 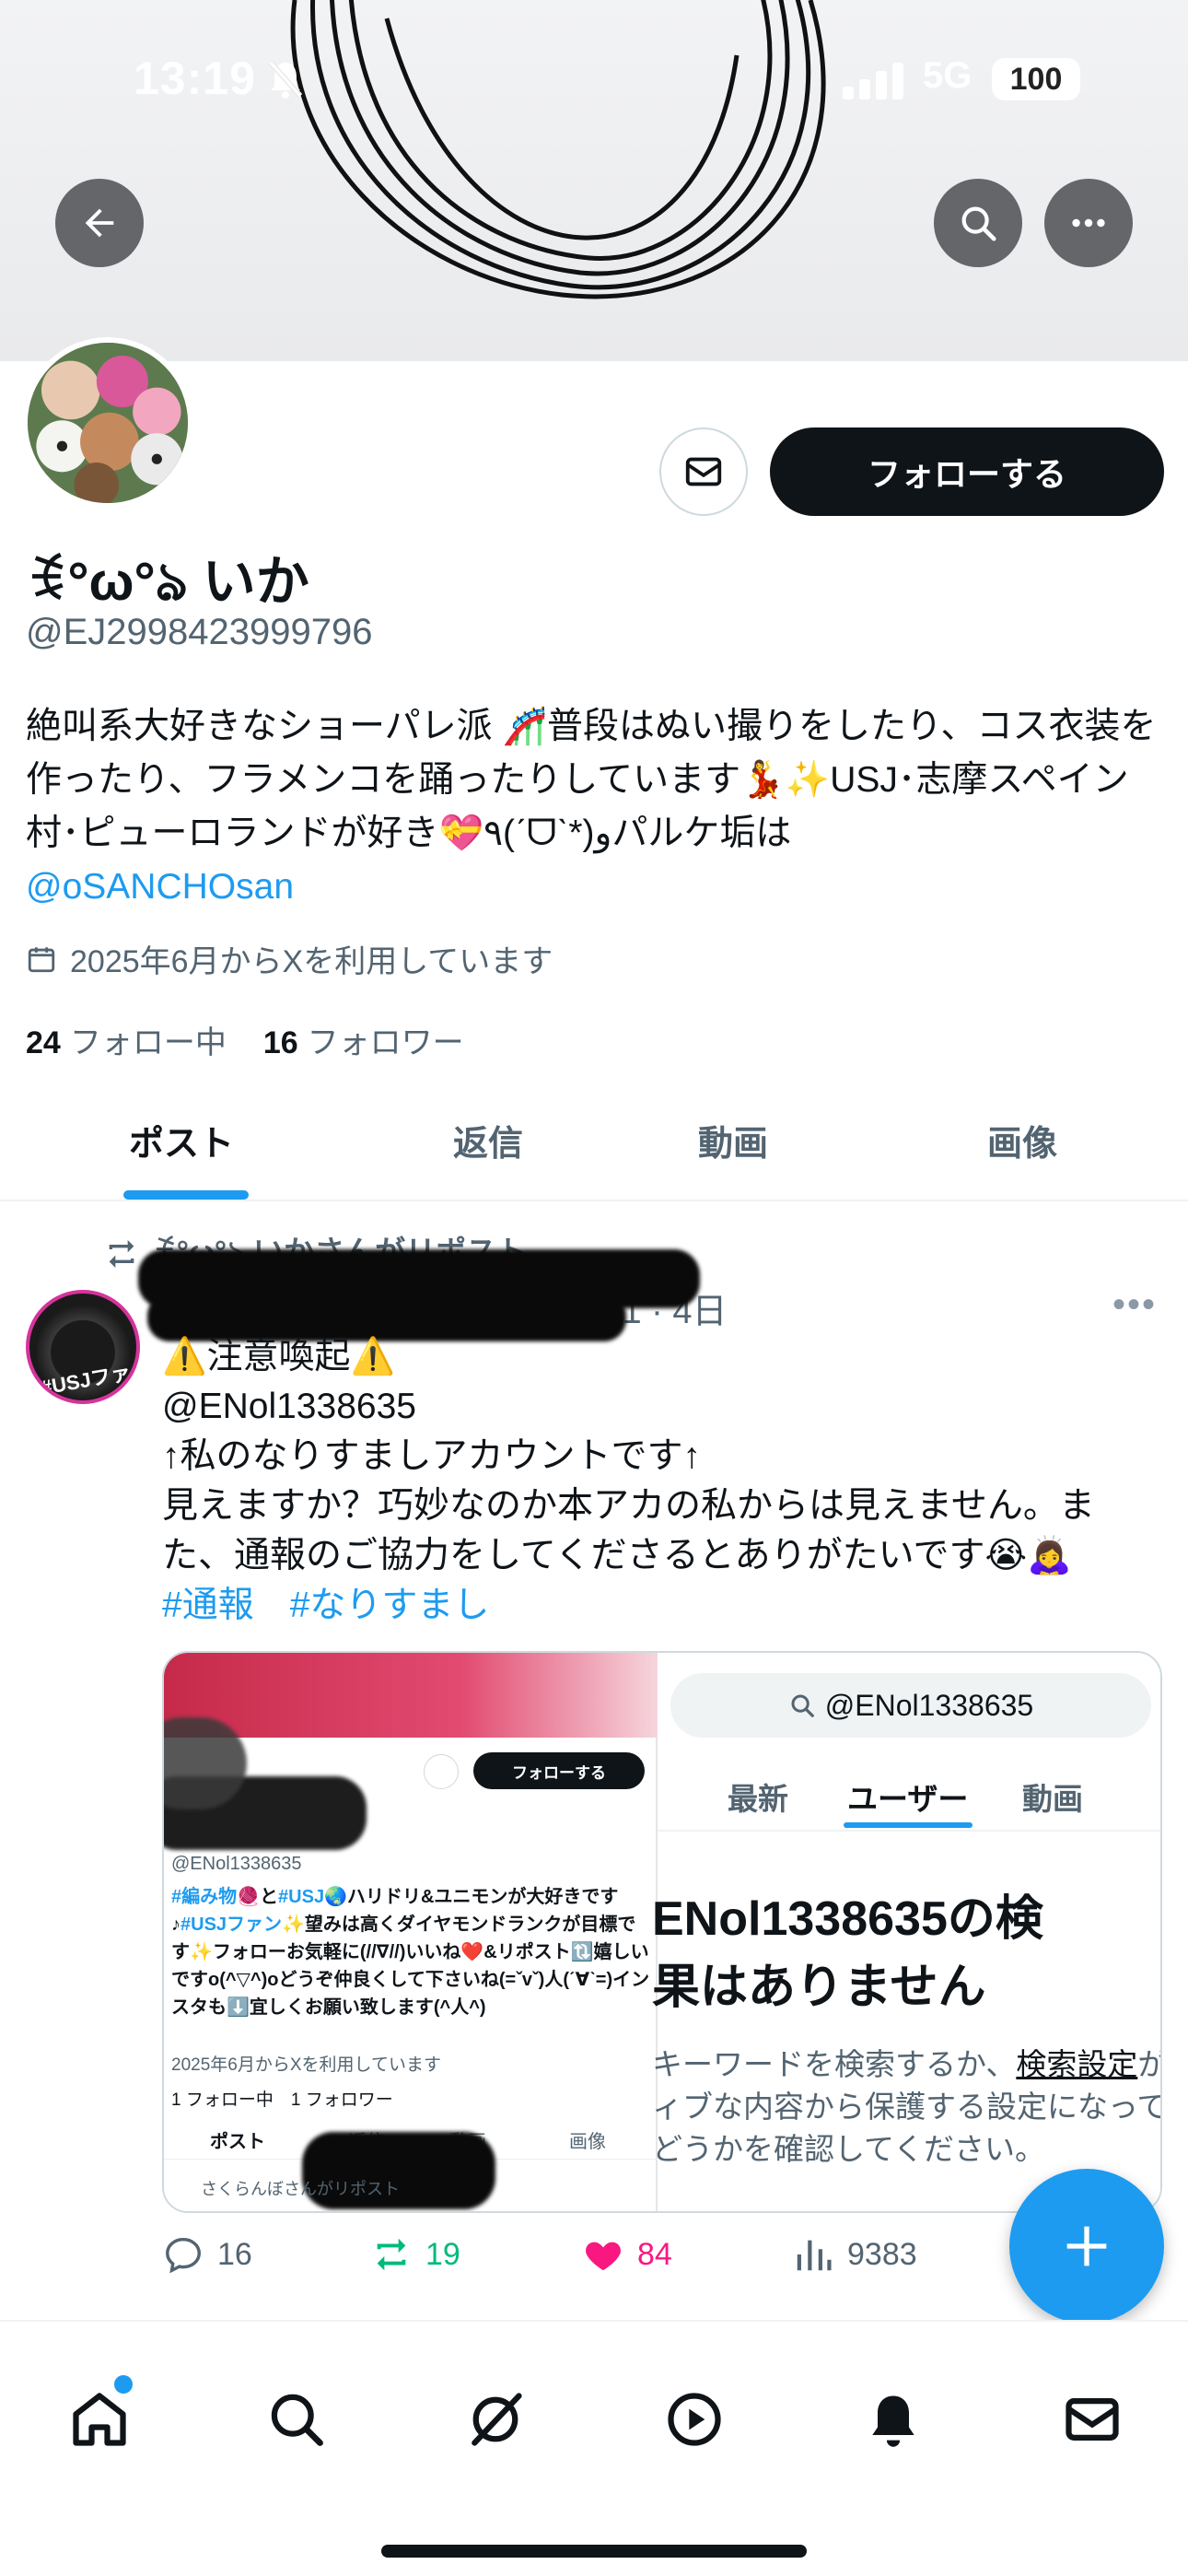 I want to click on battery-indicator: 100, so click(x=1036, y=79).